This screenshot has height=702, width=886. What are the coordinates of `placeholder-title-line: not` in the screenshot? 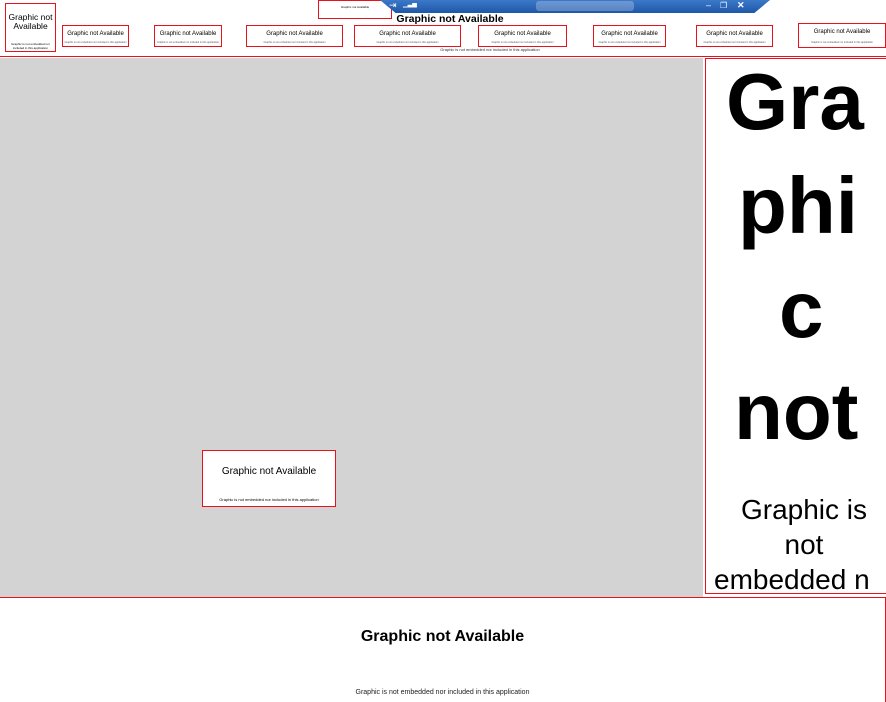 It's located at (796, 411).